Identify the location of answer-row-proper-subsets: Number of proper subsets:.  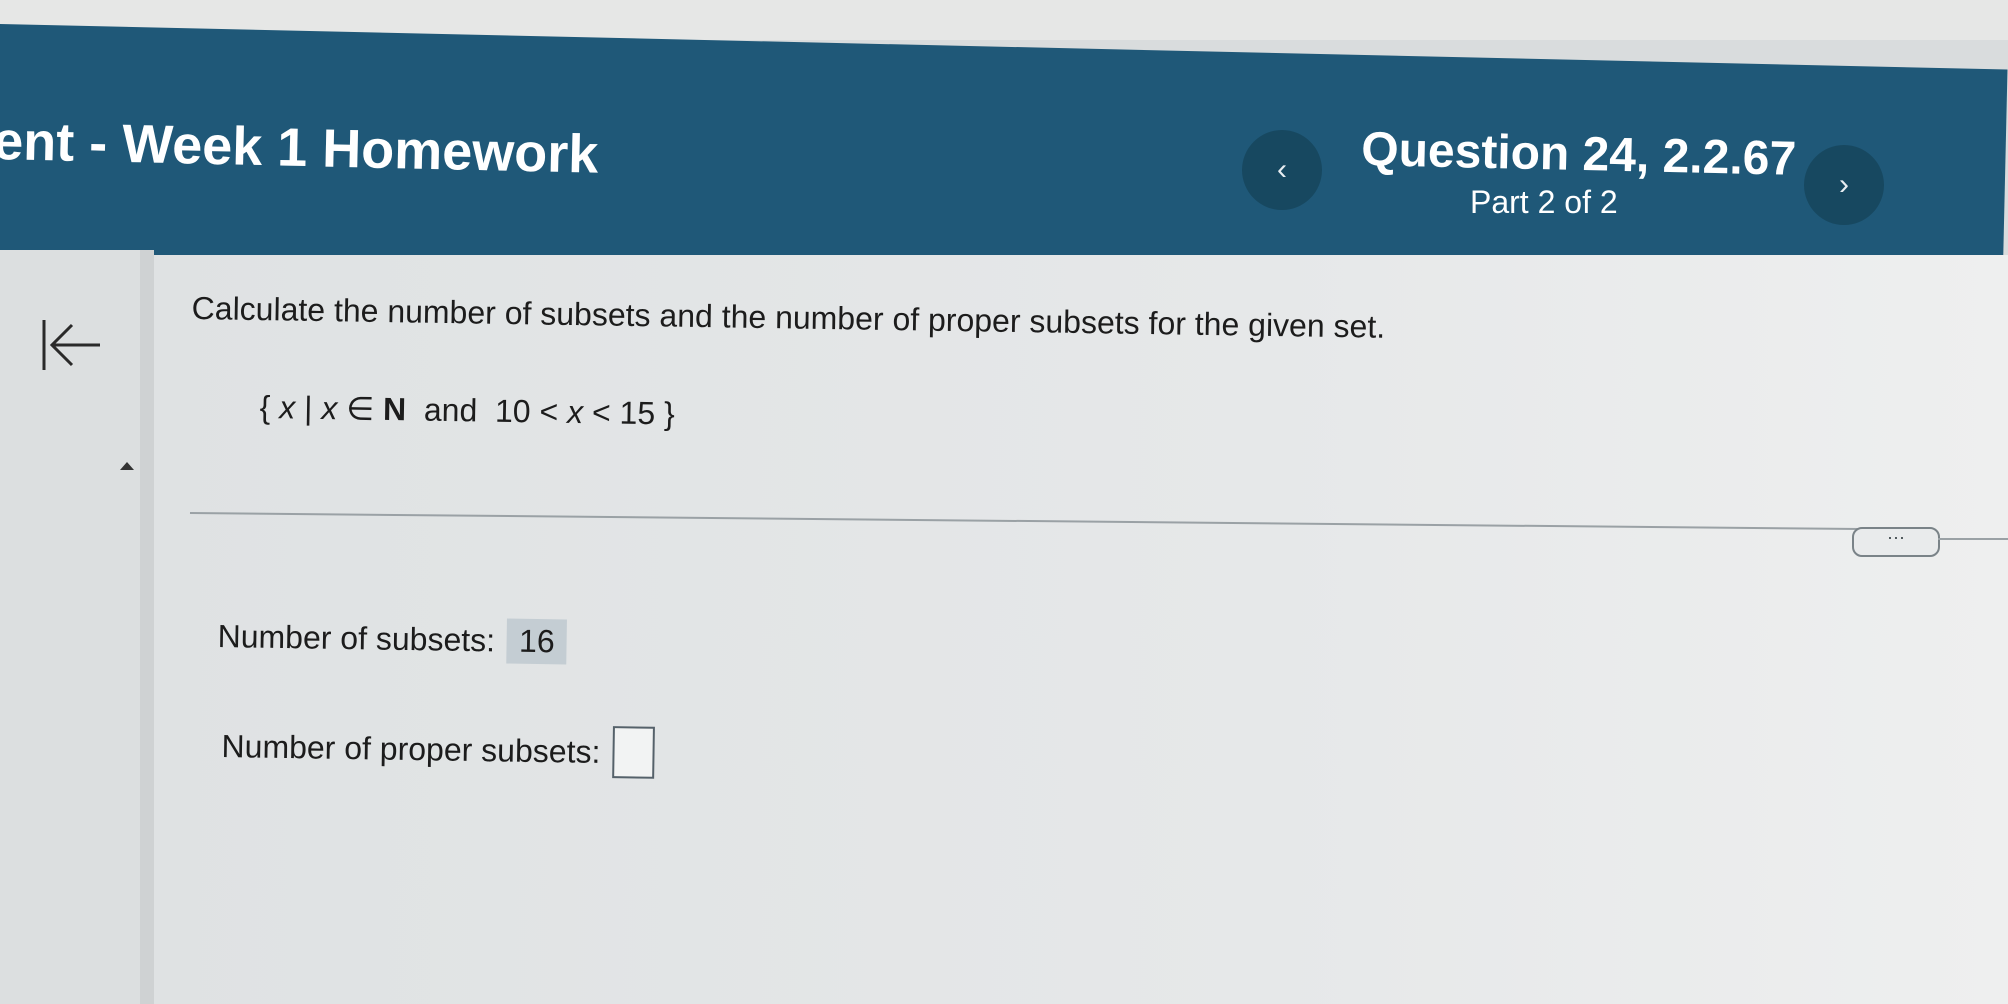
(438, 749).